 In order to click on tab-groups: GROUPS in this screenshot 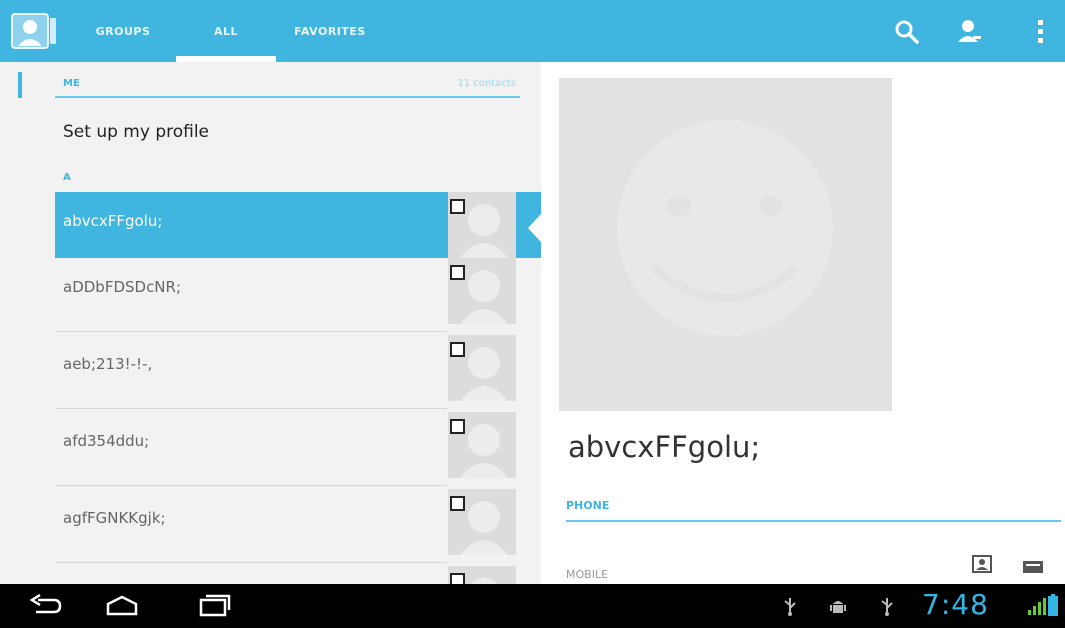, I will do `click(123, 31)`.